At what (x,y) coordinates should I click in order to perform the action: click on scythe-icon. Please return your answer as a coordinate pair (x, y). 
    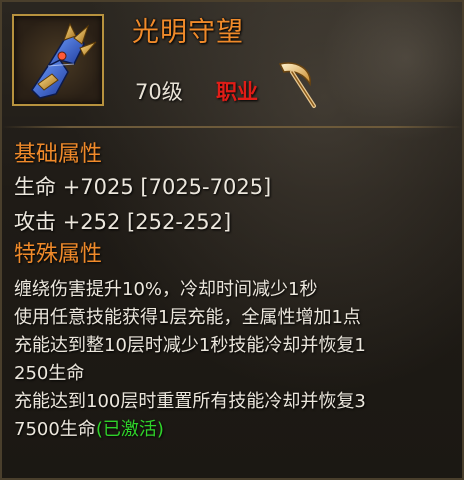
    Looking at the image, I should click on (297, 85).